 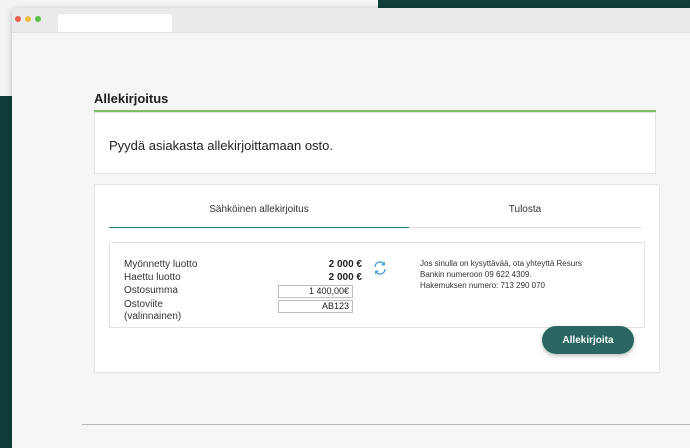 I want to click on granted-credit-label: Myönnetty luotto, so click(x=161, y=264).